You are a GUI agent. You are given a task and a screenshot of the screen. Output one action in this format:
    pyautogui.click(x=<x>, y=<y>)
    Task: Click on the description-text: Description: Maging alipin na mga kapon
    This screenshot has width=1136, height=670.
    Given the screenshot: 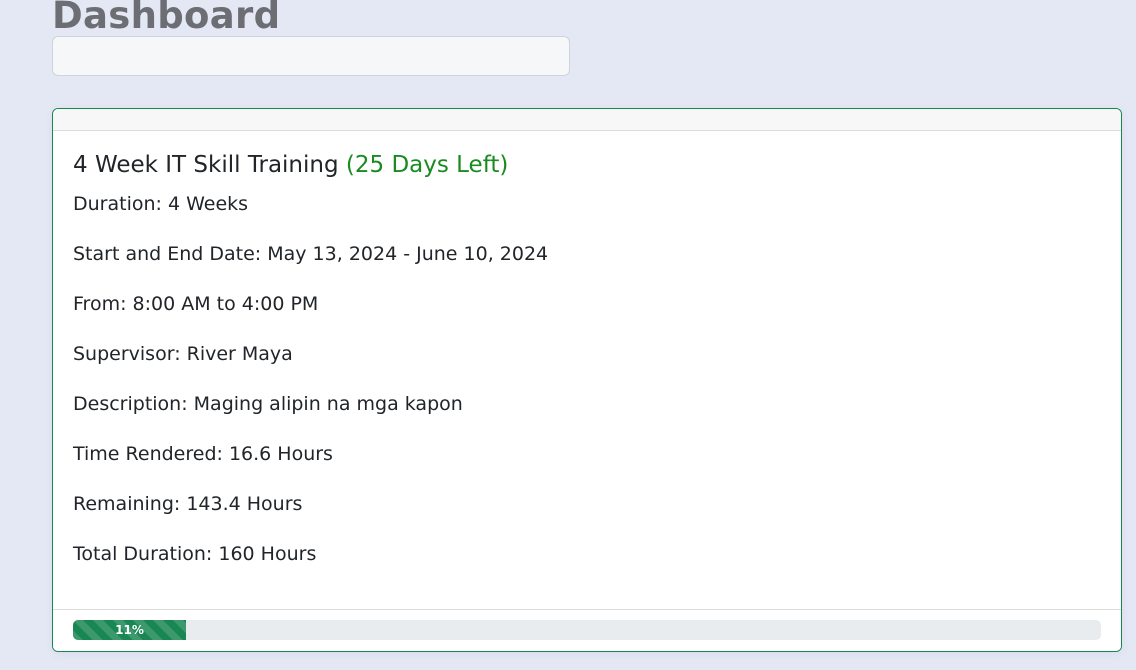 What is the action you would take?
    pyautogui.click(x=268, y=404)
    